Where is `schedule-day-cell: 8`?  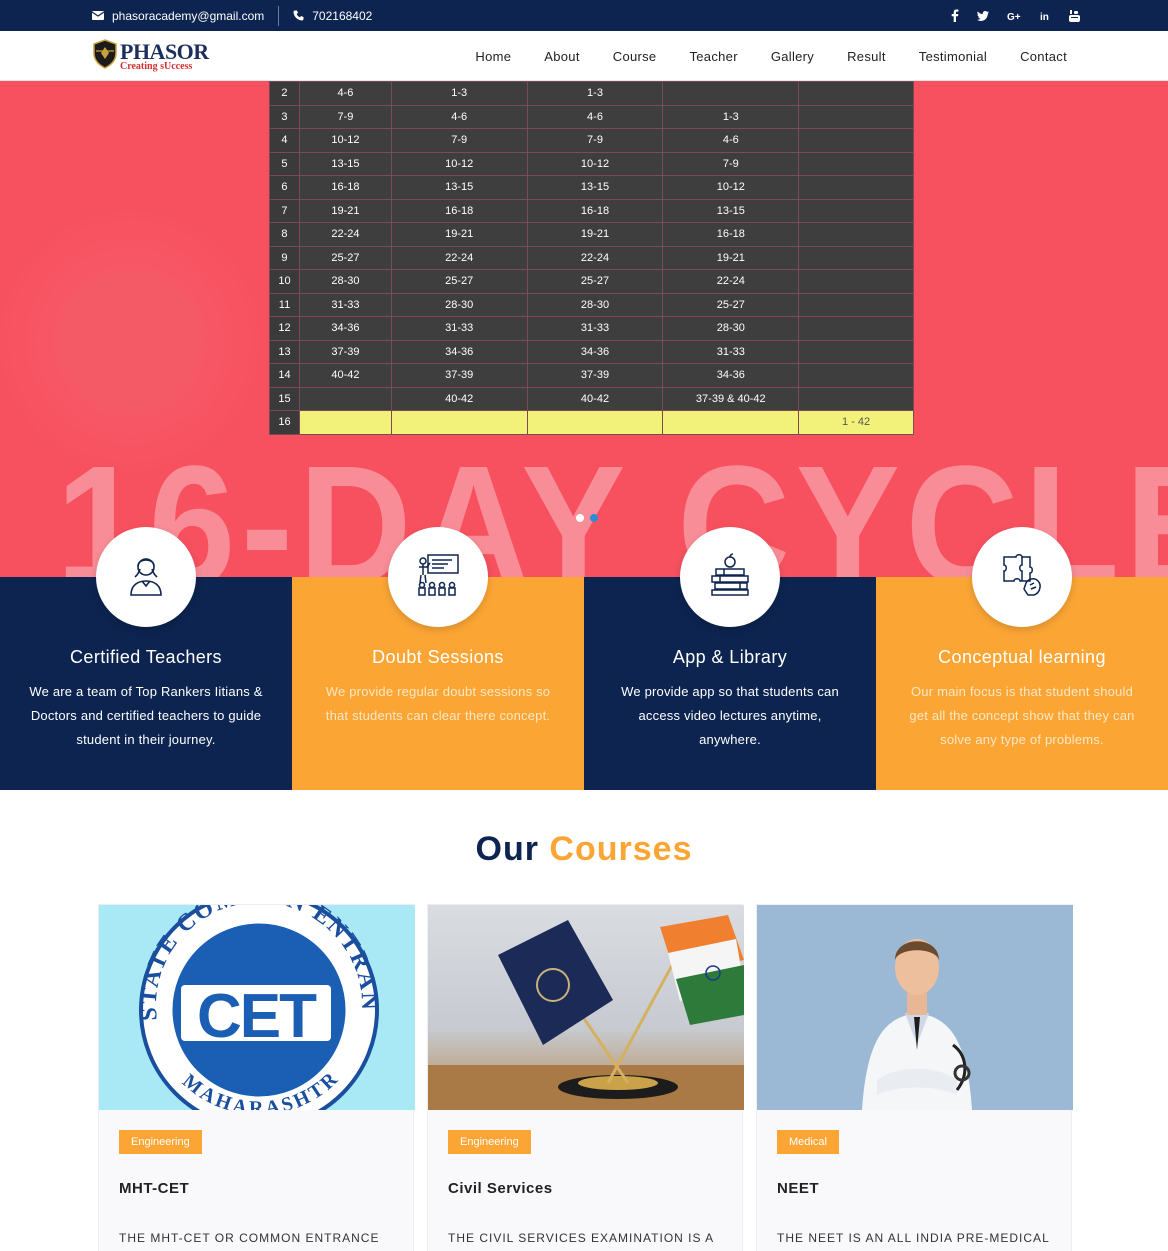
schedule-day-cell: 8 is located at coordinates (284, 234).